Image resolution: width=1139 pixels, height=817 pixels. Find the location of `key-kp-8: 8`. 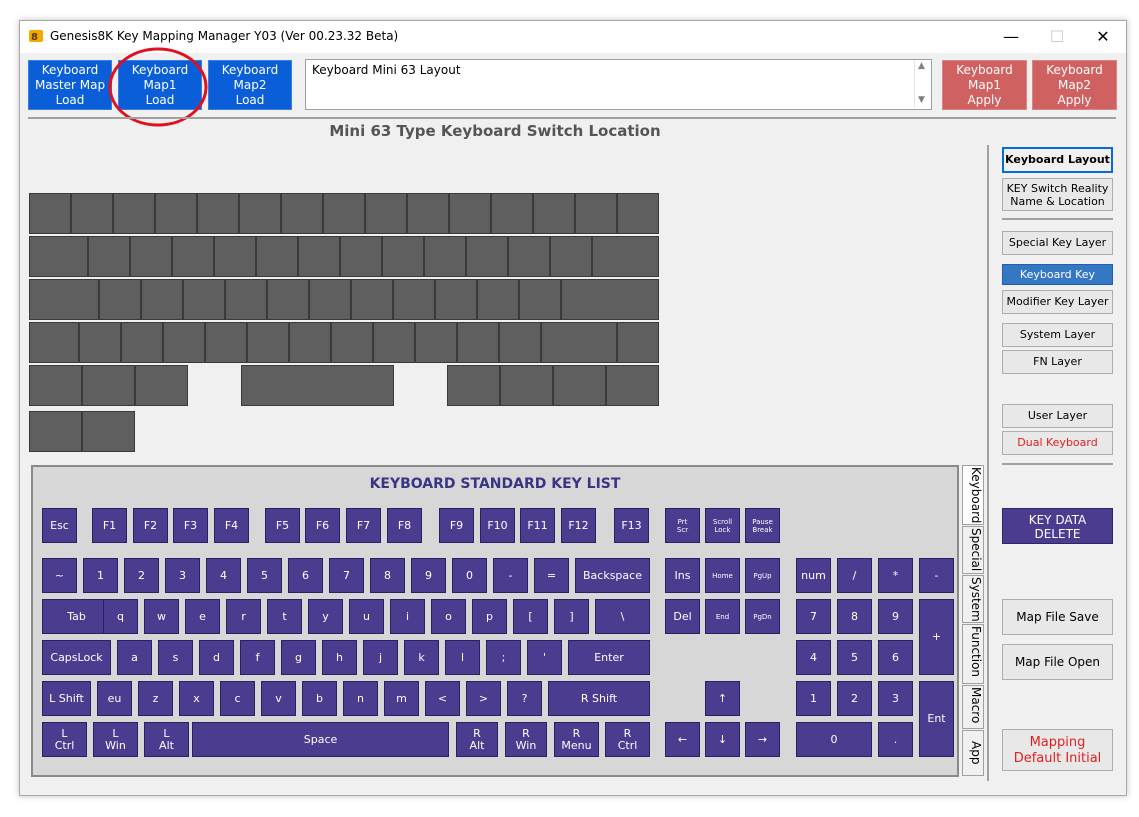

key-kp-8: 8 is located at coordinates (854, 616).